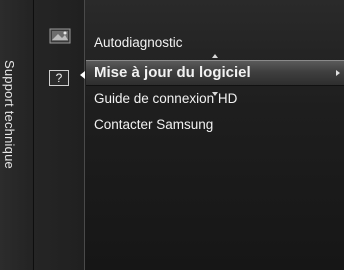 This screenshot has height=270, width=344. I want to click on menu-item-software-update: Mise à jour du logiciel, so click(215, 73).